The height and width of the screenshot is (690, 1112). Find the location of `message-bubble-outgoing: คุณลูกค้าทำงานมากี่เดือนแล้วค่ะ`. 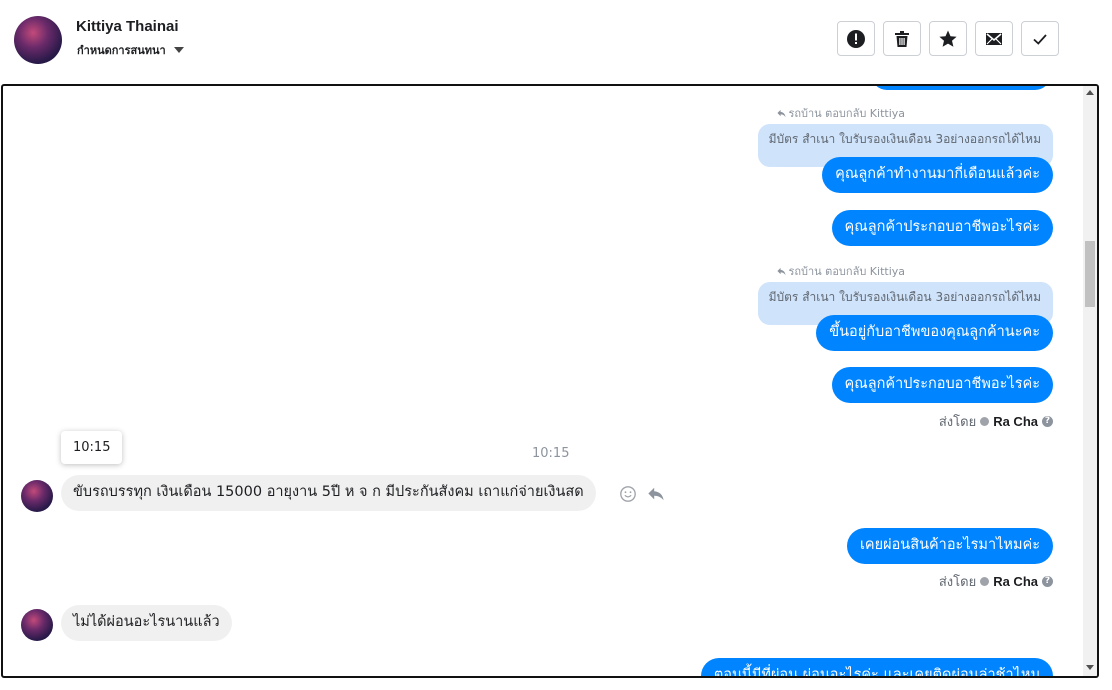

message-bubble-outgoing: คุณลูกค้าทำงานมากี่เดือนแล้วค่ะ is located at coordinates (937, 175).